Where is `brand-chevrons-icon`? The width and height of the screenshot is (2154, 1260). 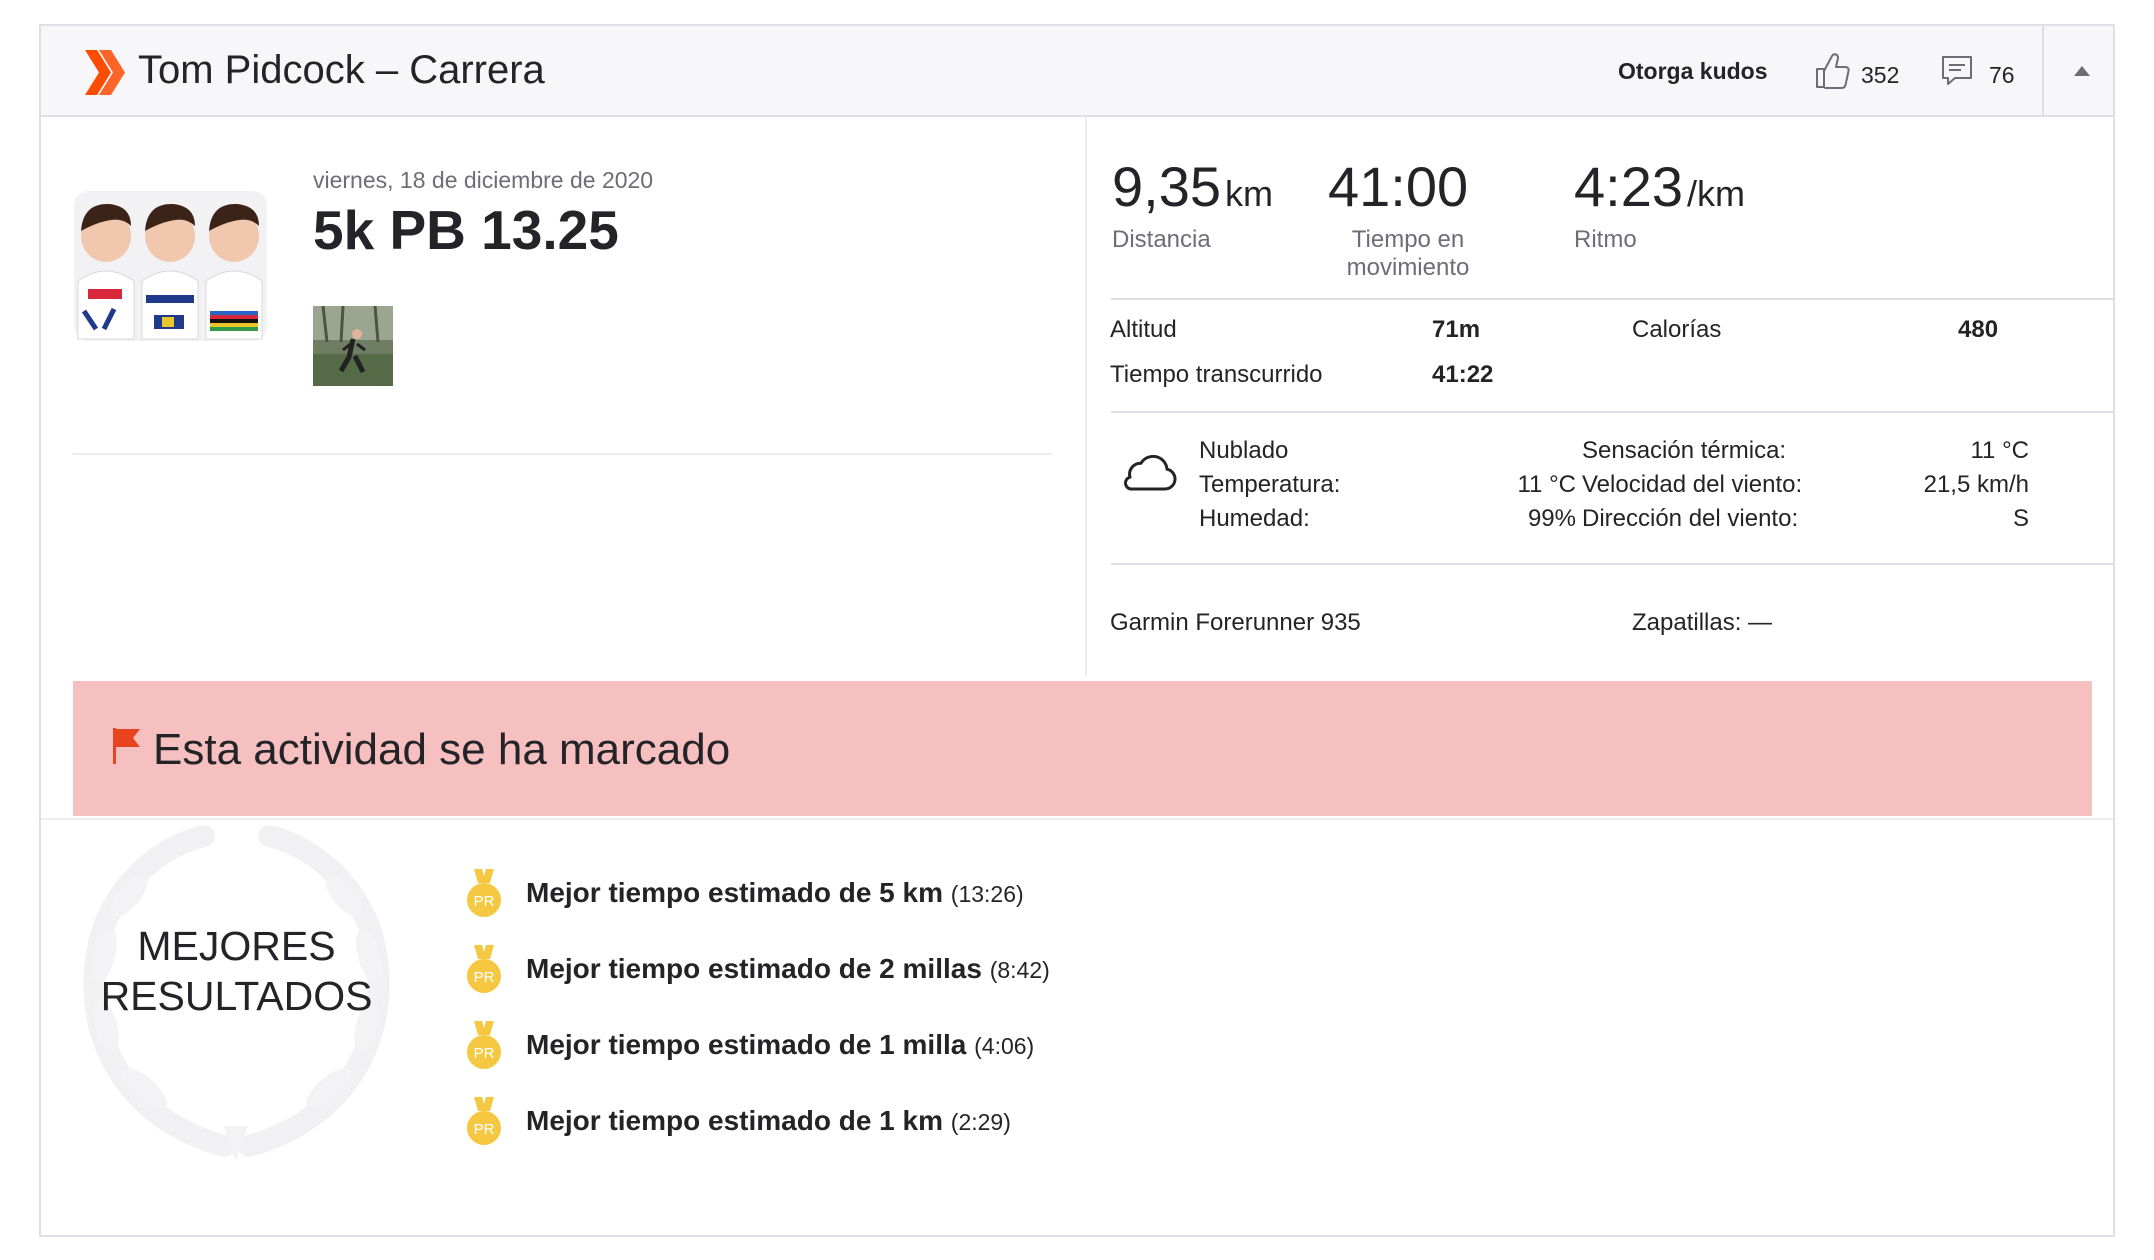 brand-chevrons-icon is located at coordinates (105, 72).